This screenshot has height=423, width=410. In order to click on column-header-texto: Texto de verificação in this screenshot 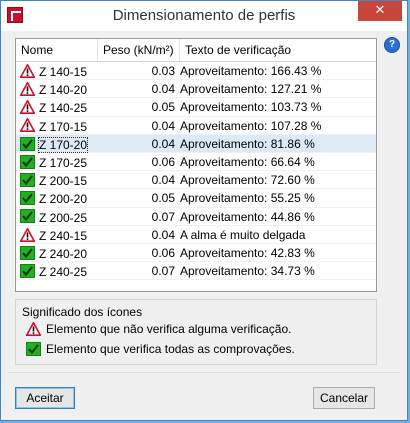, I will do `click(278, 50)`.